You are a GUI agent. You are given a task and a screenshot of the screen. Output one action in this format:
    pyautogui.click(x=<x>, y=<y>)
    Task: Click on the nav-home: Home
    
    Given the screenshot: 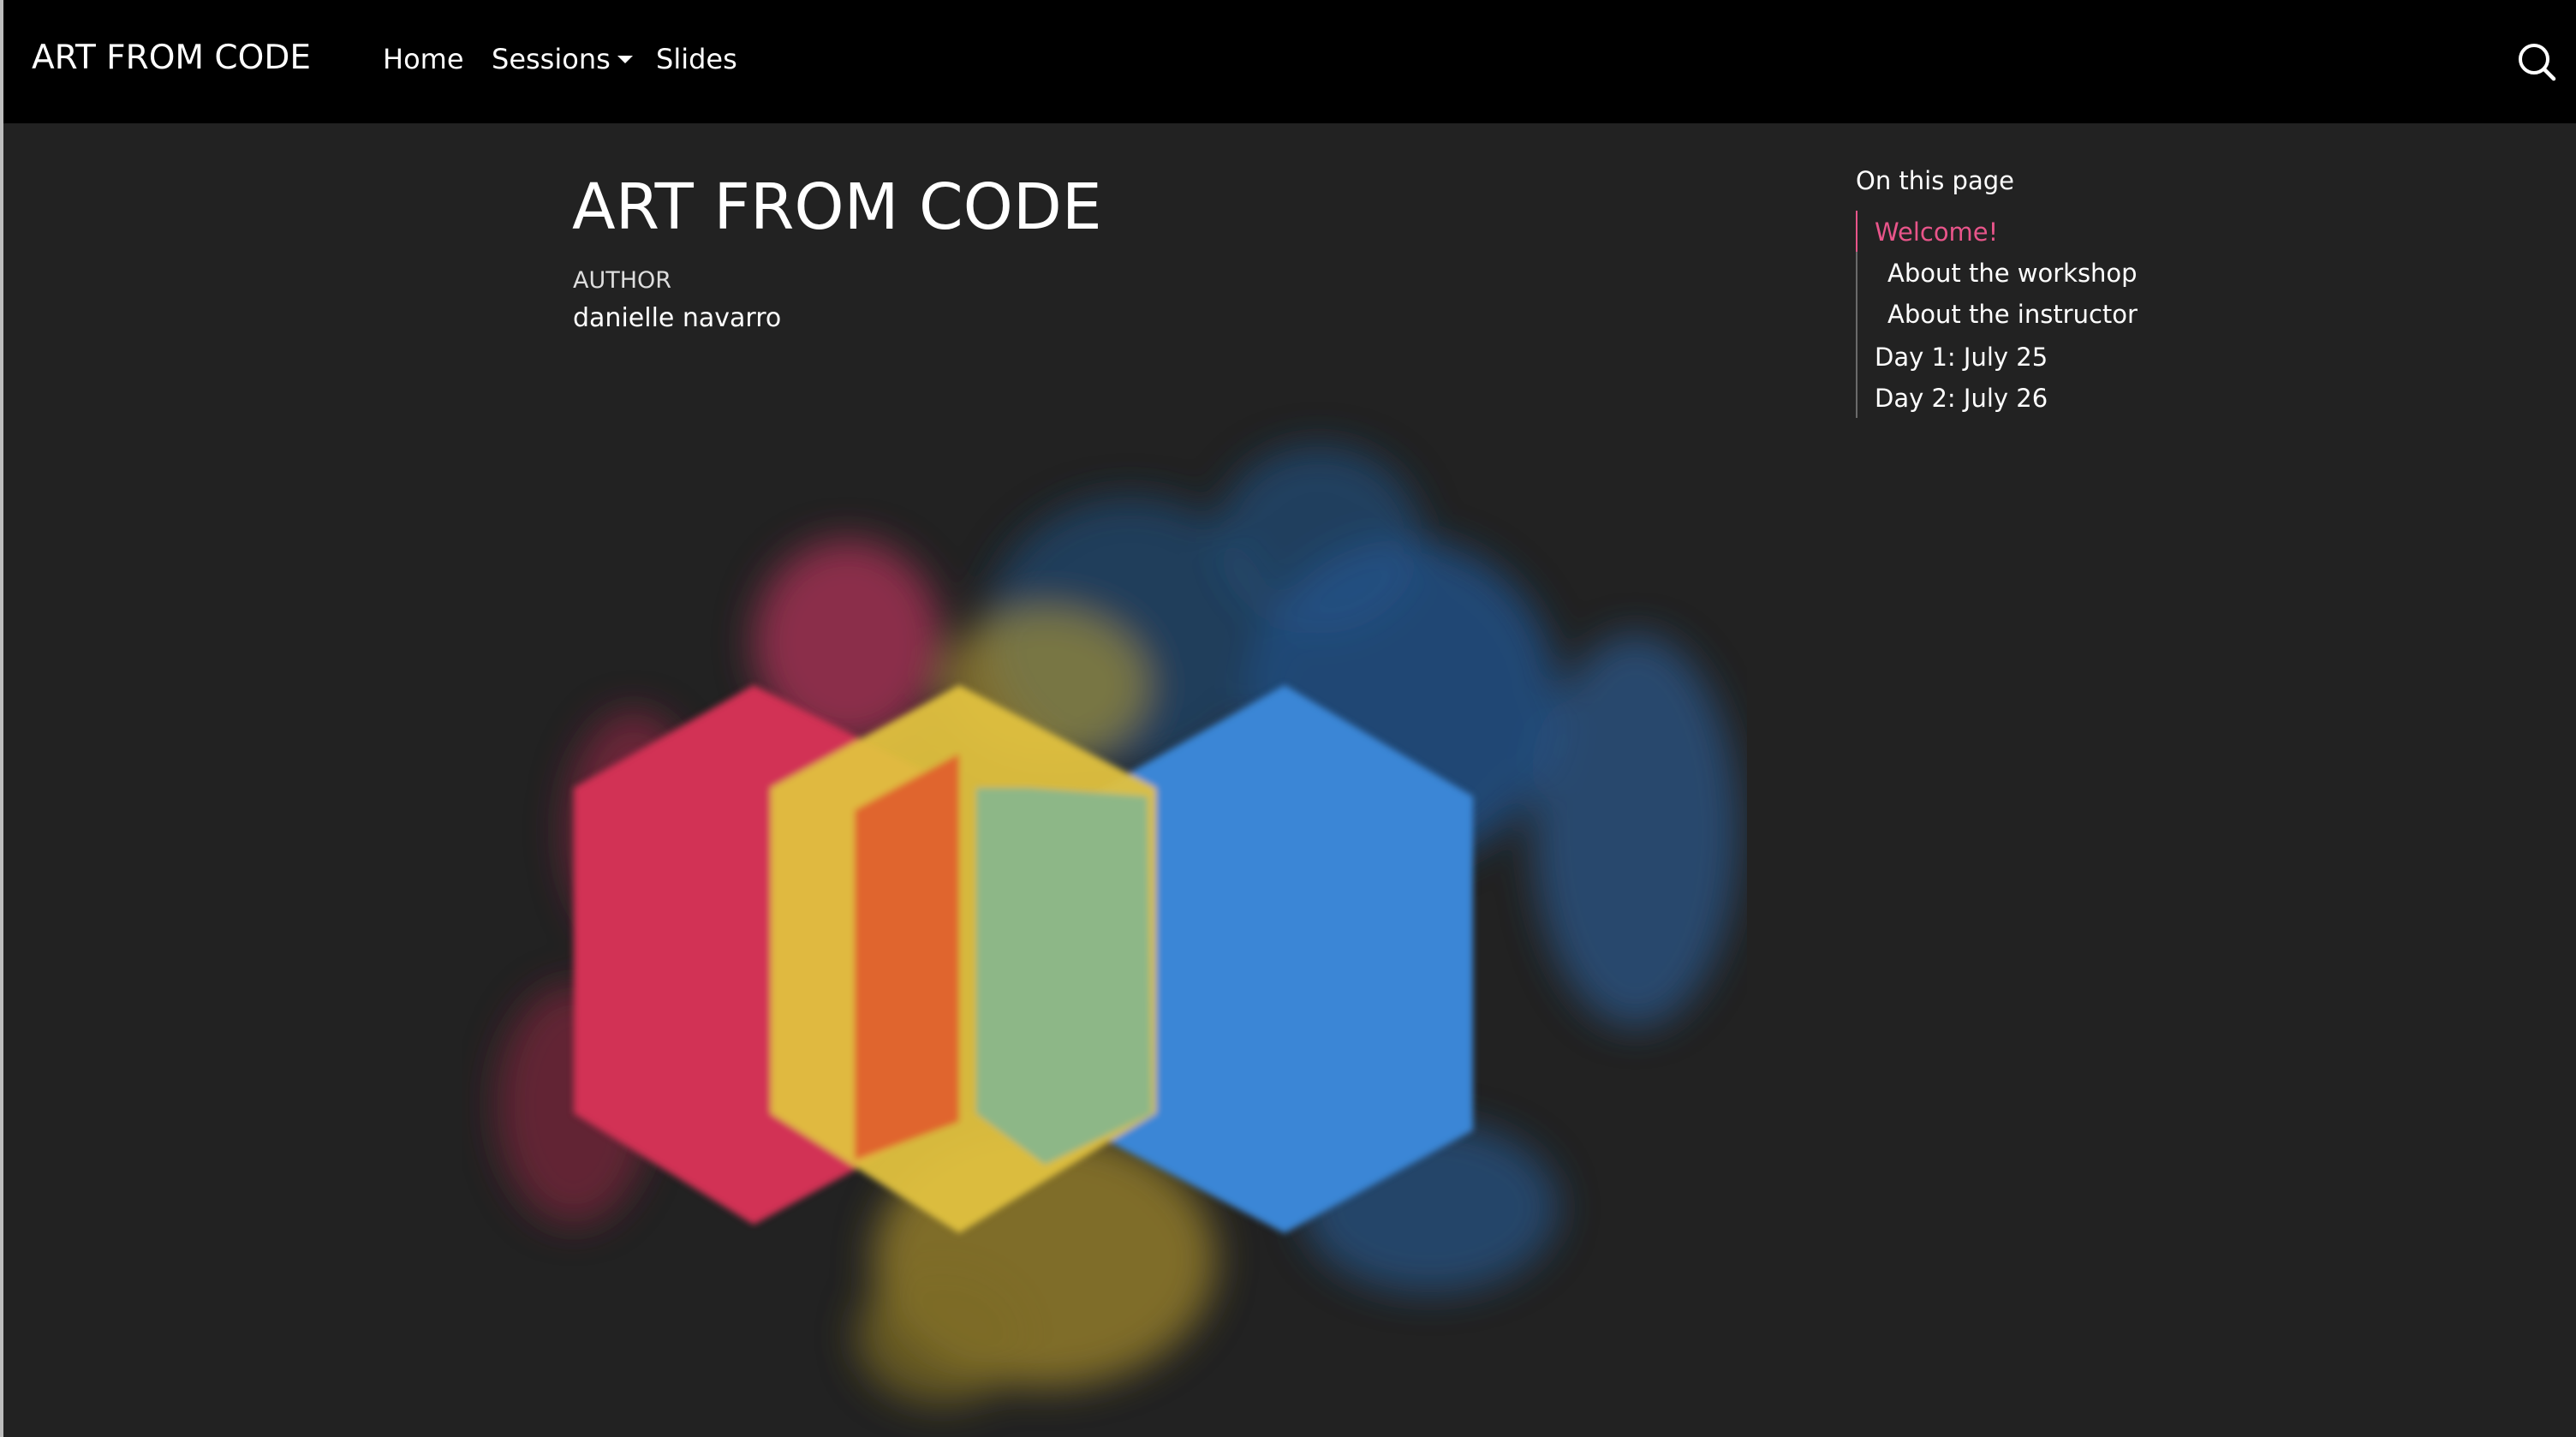 What is the action you would take?
    pyautogui.click(x=423, y=59)
    